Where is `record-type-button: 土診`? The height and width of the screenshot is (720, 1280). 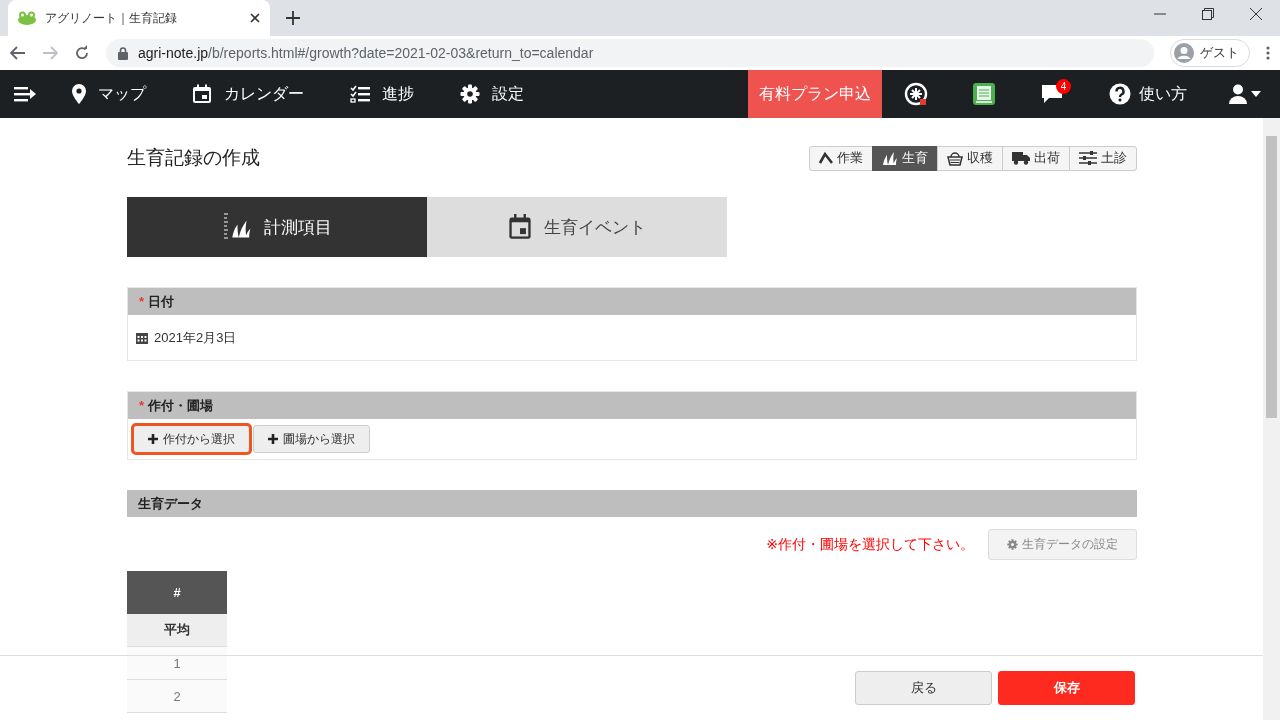 record-type-button: 土診 is located at coordinates (1103, 158).